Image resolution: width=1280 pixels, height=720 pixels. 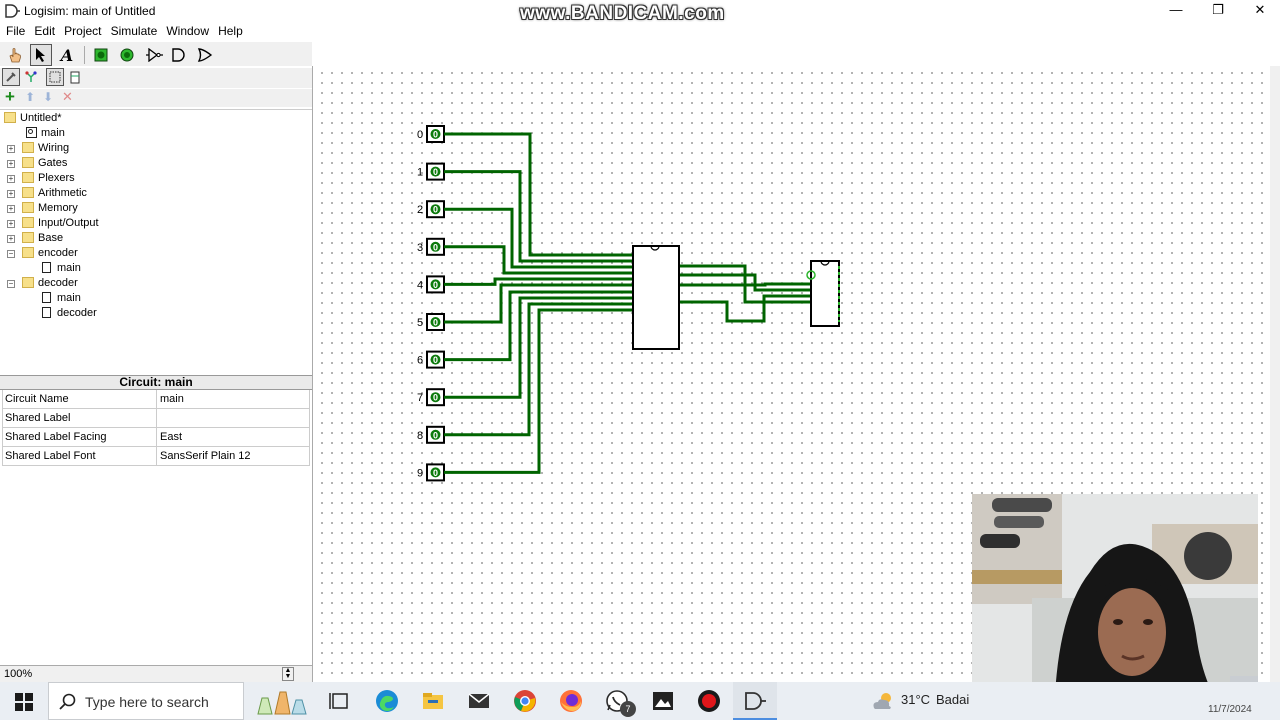 What do you see at coordinates (60, 223) in the screenshot?
I see `tree-item-input-output: Input/Output` at bounding box center [60, 223].